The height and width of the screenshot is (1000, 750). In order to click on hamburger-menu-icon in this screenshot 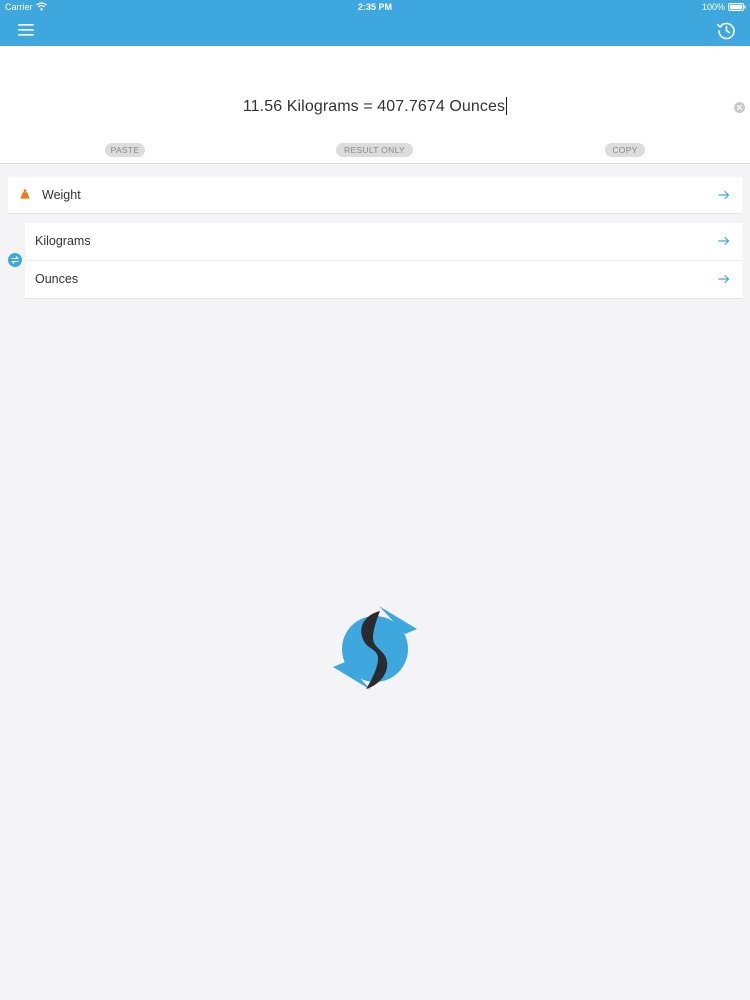, I will do `click(26, 30)`.